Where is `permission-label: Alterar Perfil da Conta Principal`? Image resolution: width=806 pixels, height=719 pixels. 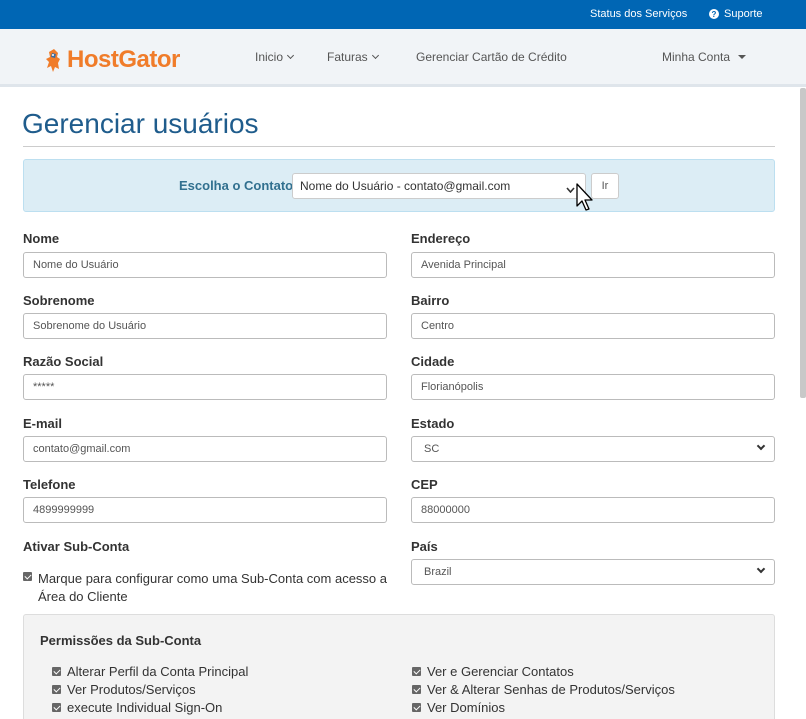
permission-label: Alterar Perfil da Conta Principal is located at coordinates (158, 671).